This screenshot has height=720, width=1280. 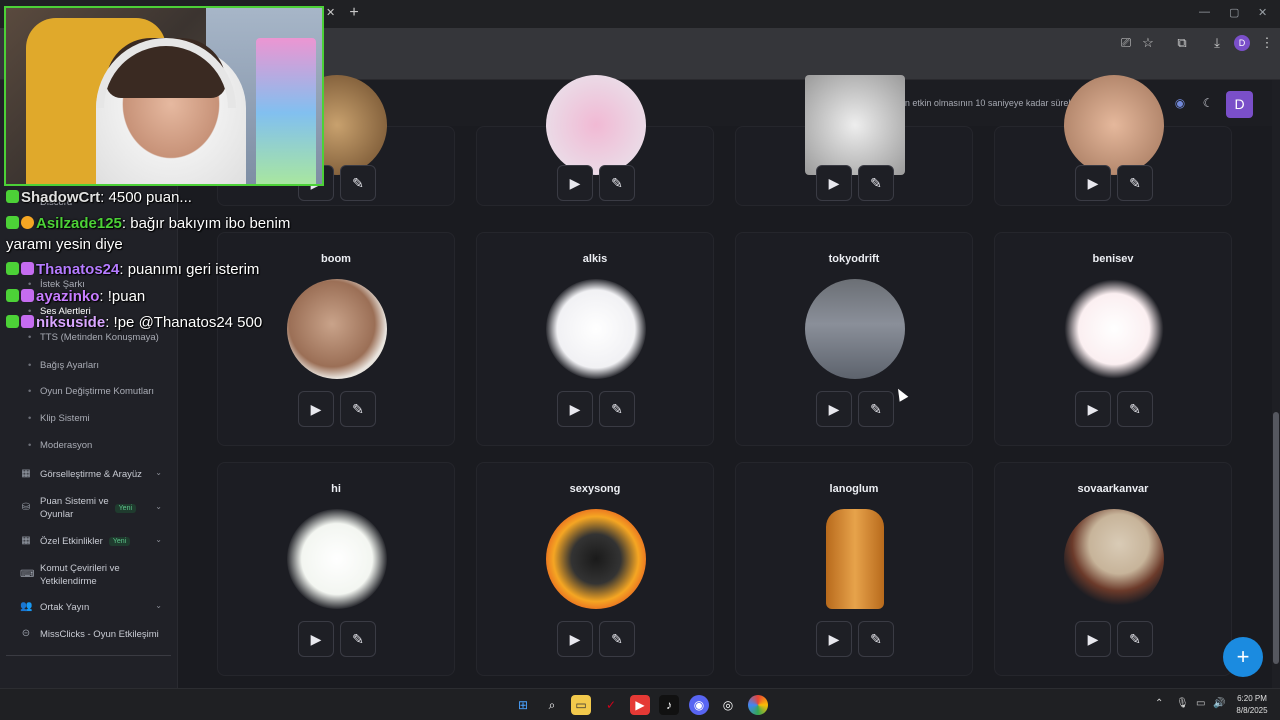 What do you see at coordinates (699, 705) in the screenshot?
I see `discord-taskbar-icon: ◉` at bounding box center [699, 705].